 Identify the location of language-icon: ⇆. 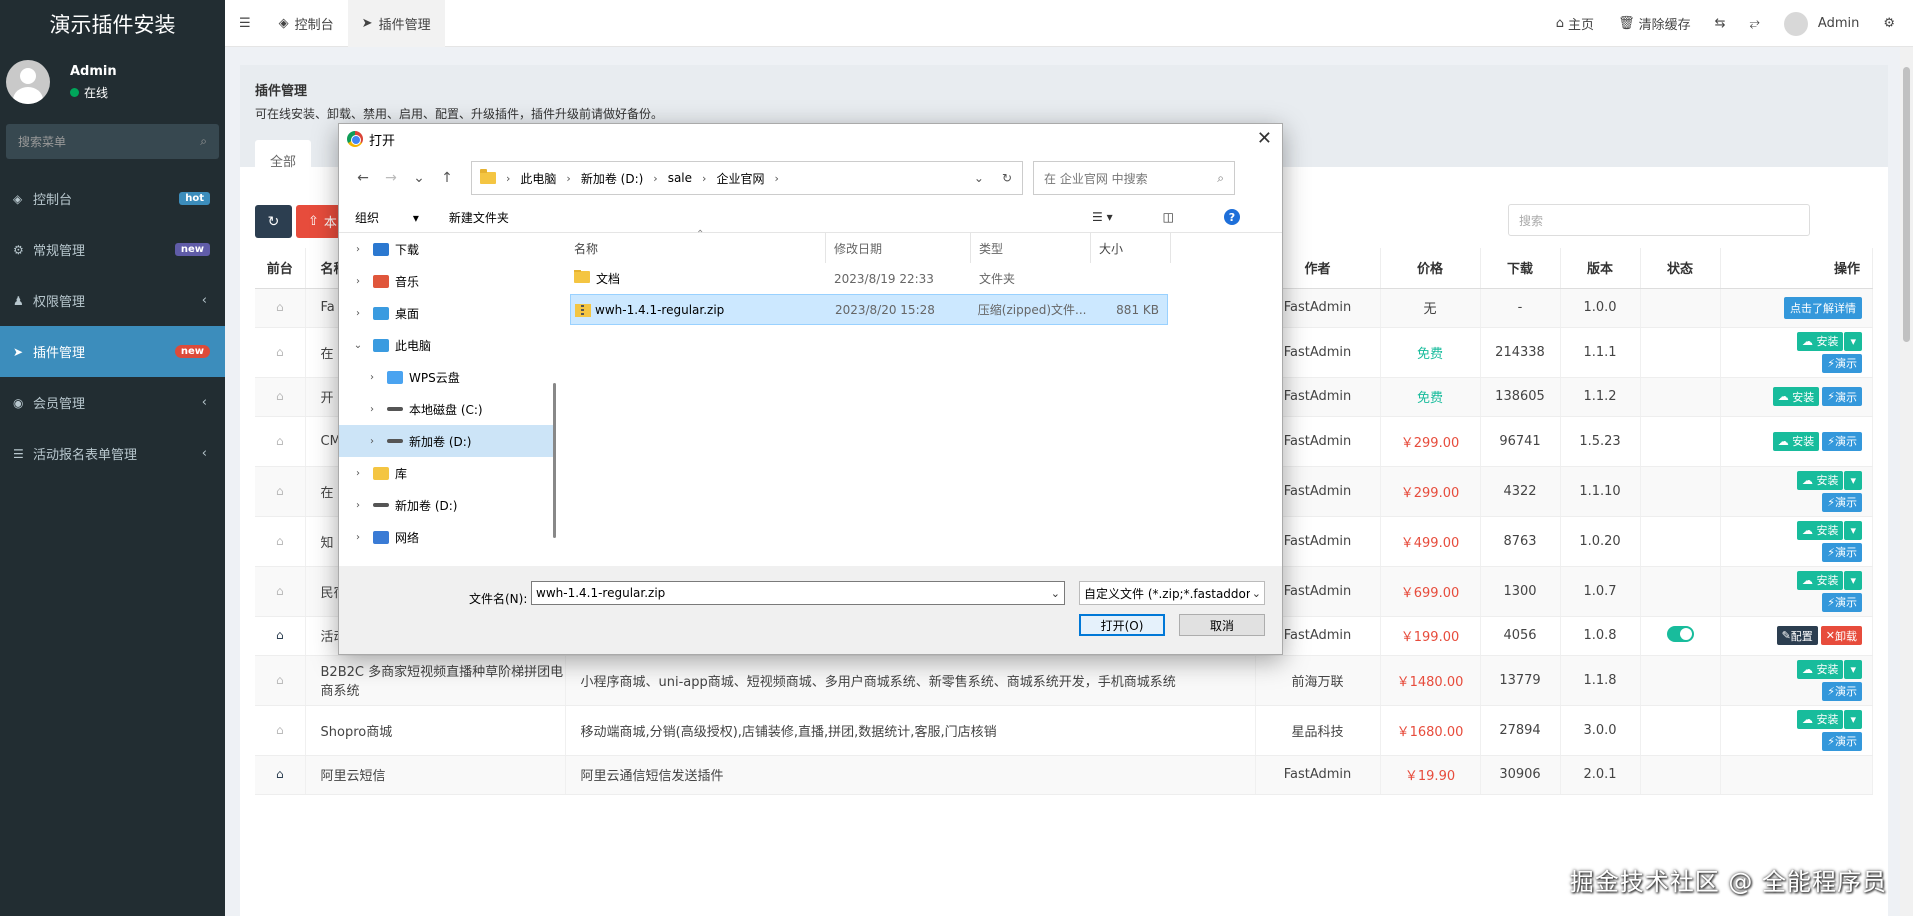
(1720, 23).